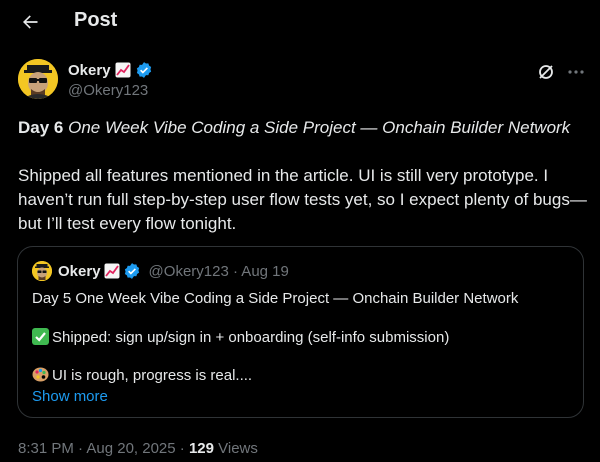  I want to click on back-button, so click(30, 22).